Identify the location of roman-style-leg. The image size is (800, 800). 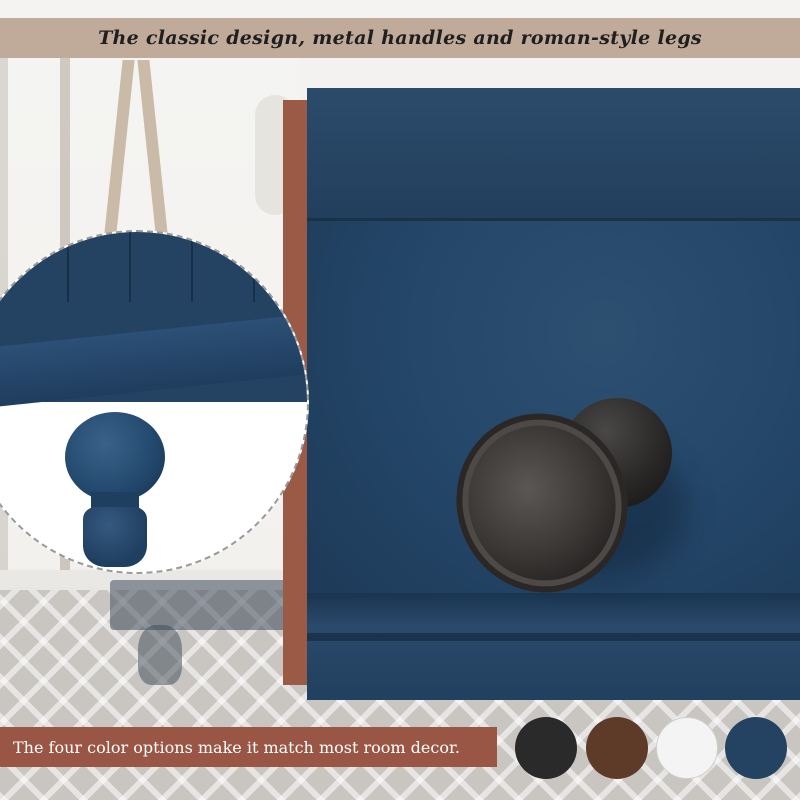
(115, 479).